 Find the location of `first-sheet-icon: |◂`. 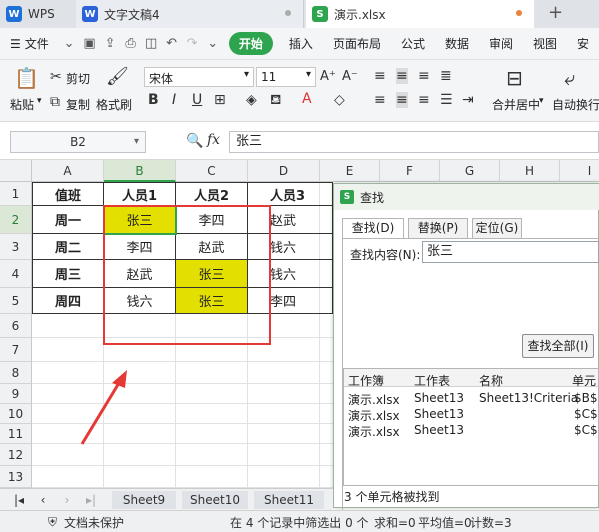

first-sheet-icon: |◂ is located at coordinates (19, 500).